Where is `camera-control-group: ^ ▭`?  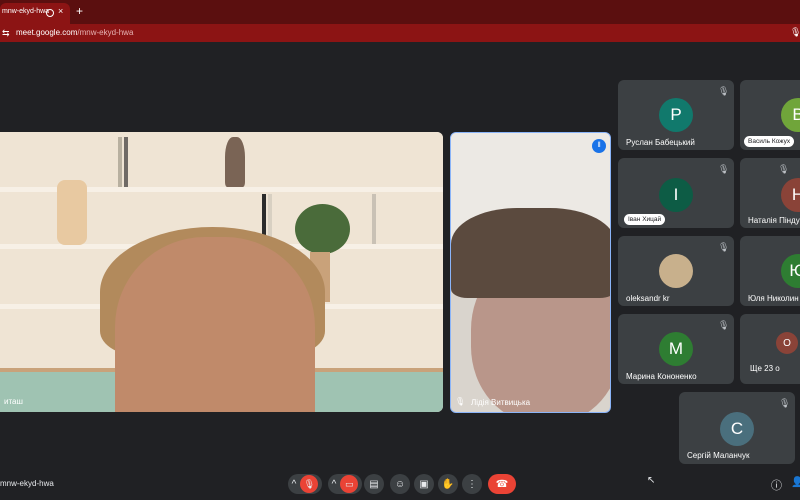 camera-control-group: ^ ▭ is located at coordinates (345, 484).